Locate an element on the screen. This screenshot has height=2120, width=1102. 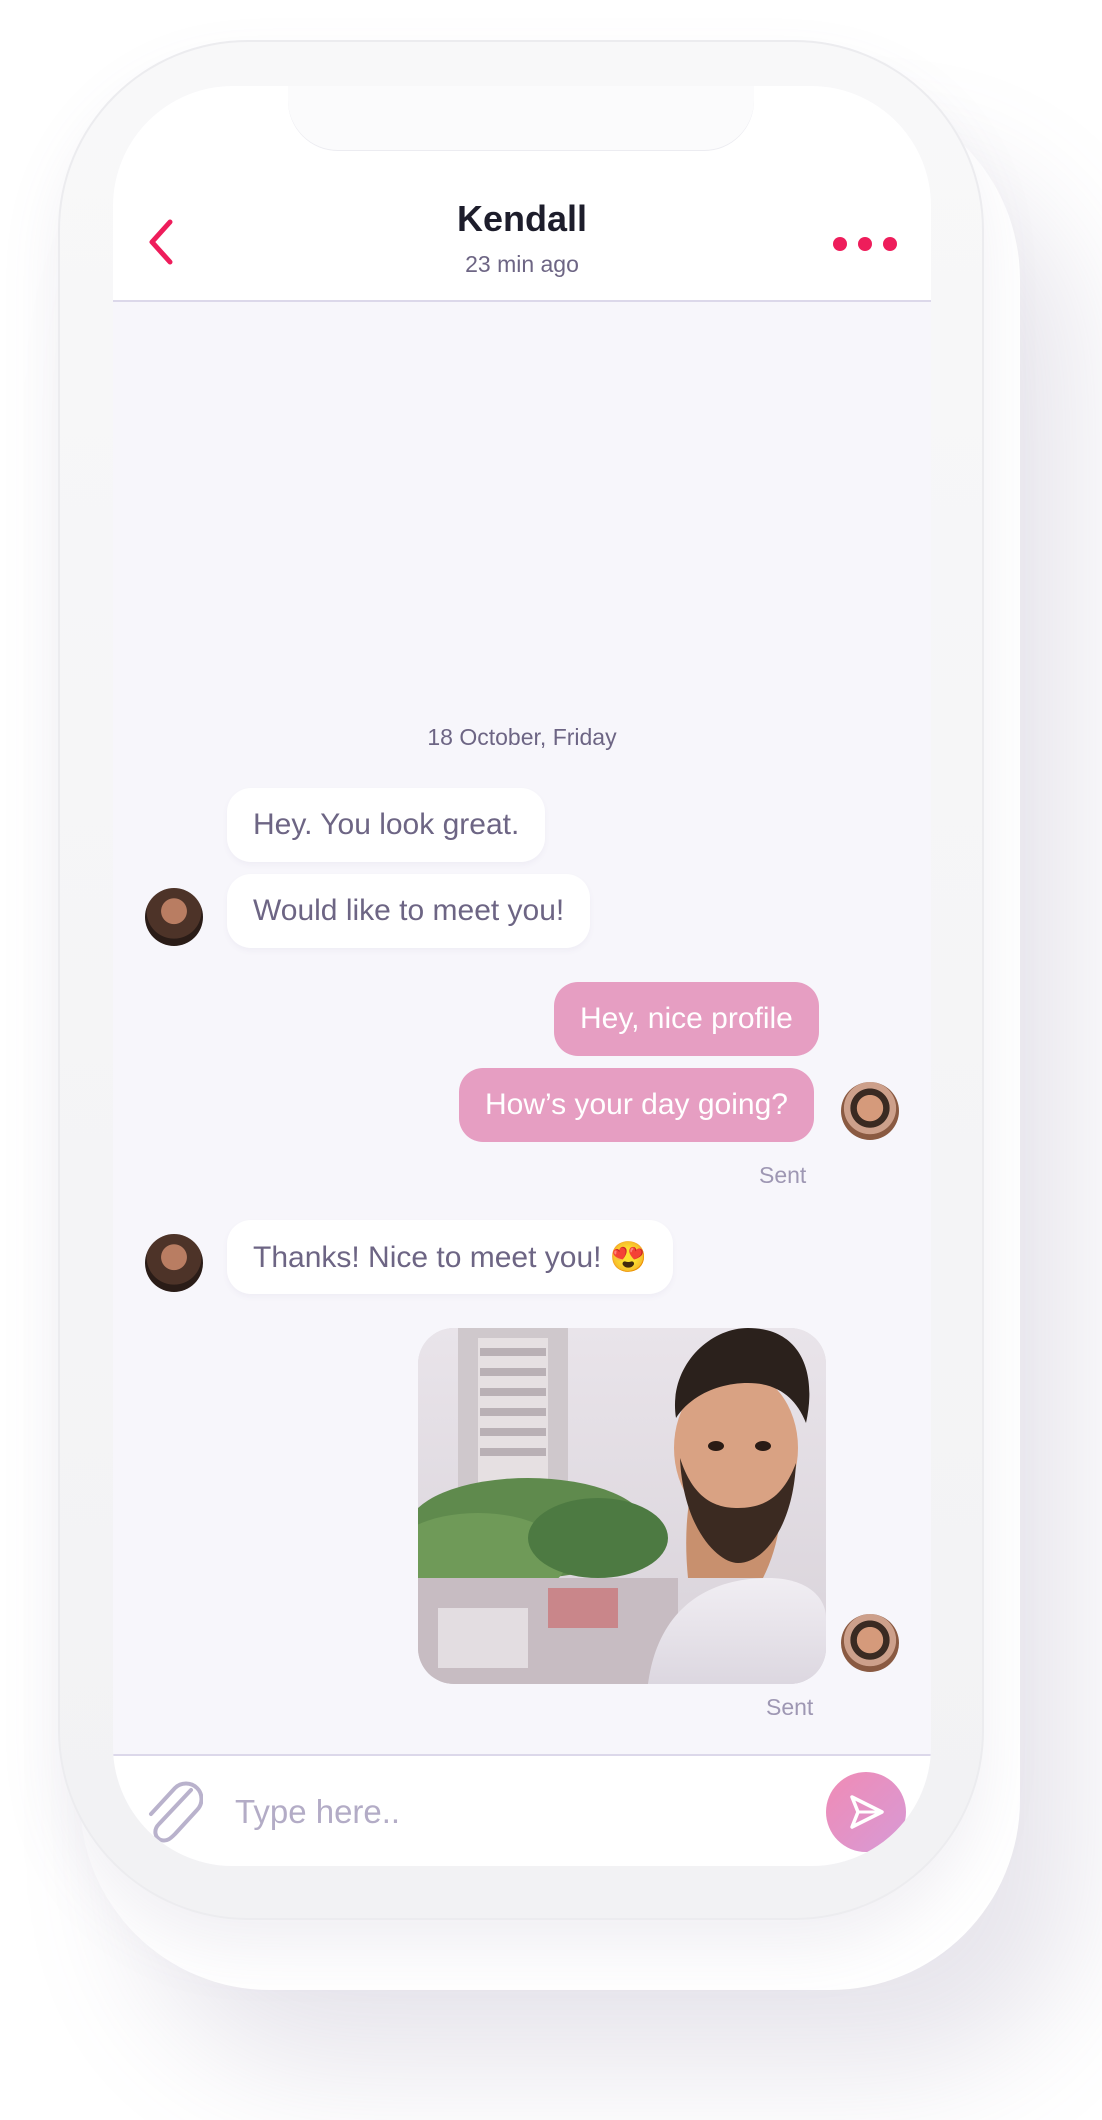
phone-notch is located at coordinates (521, 118).